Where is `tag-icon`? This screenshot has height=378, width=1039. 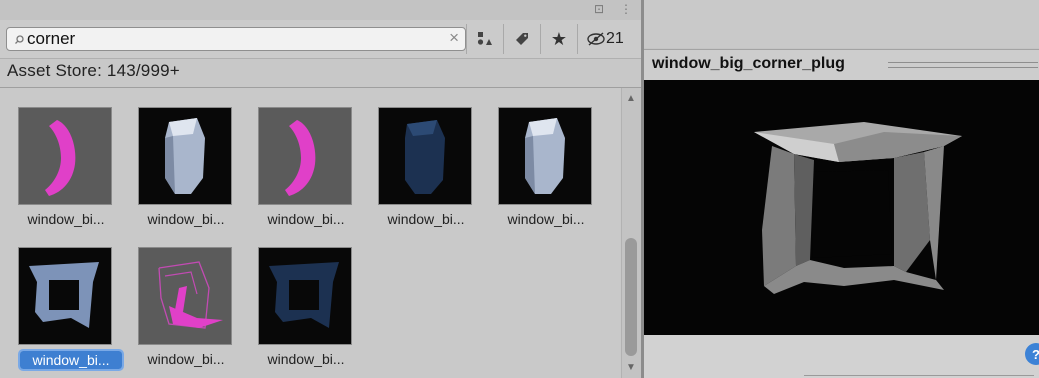
tag-icon is located at coordinates (522, 39).